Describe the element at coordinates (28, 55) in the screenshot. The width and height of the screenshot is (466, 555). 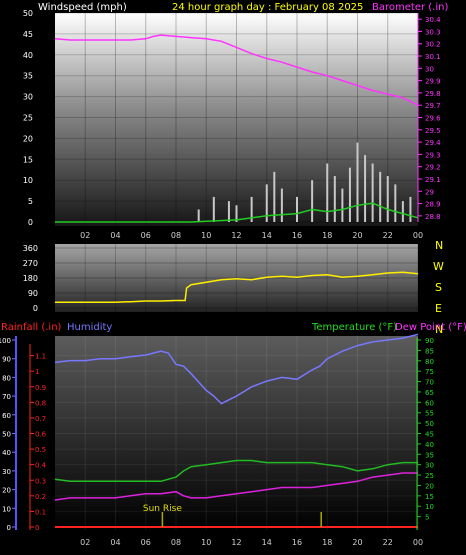
I see `wind-y-tick-label: 40` at that location.